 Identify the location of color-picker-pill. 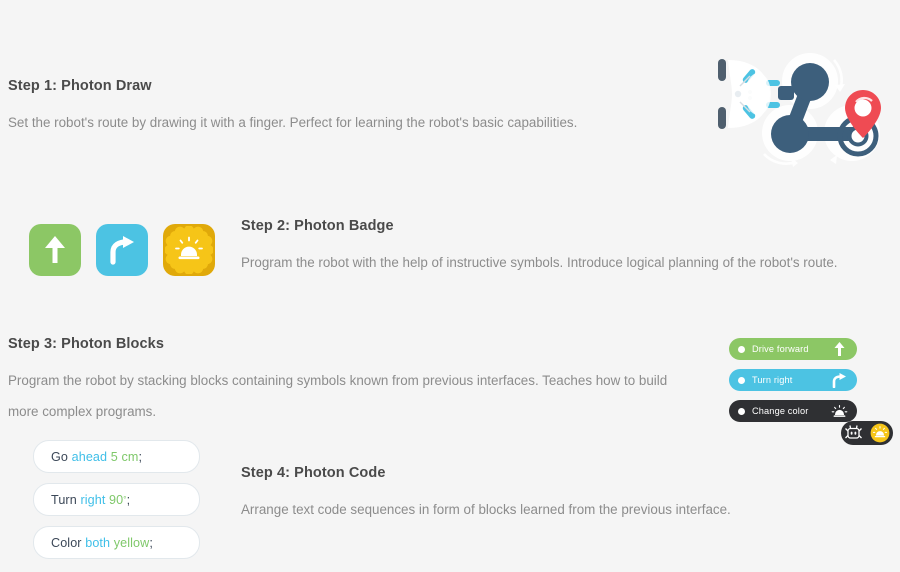
(867, 433).